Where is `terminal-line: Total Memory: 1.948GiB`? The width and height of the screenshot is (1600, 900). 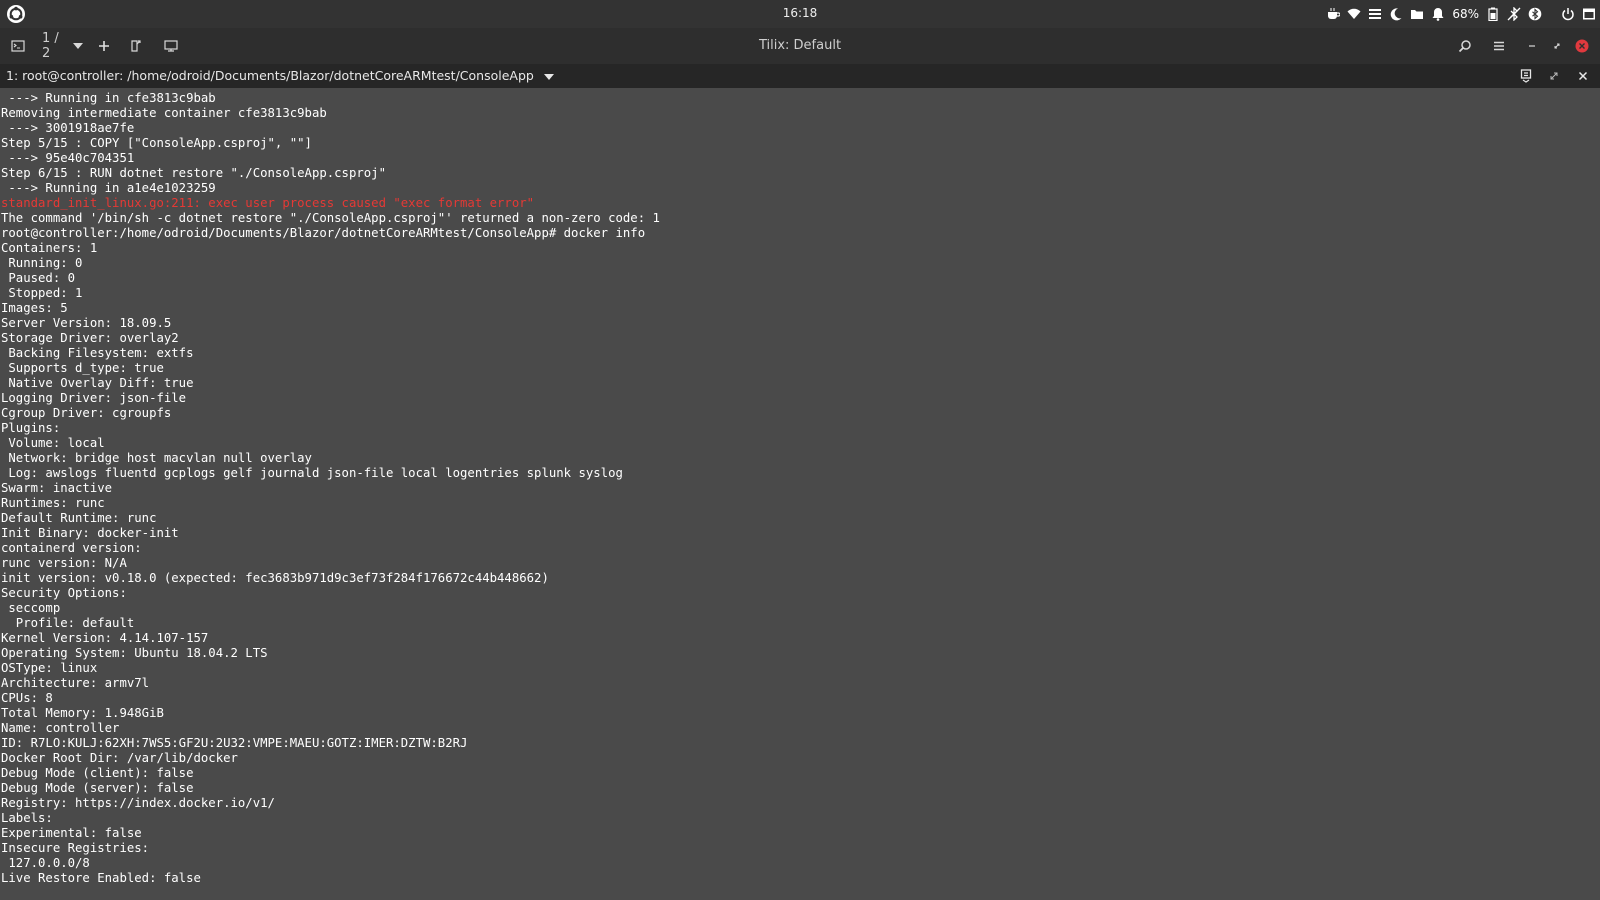
terminal-line: Total Memory: 1.948GiB is located at coordinates (82, 713).